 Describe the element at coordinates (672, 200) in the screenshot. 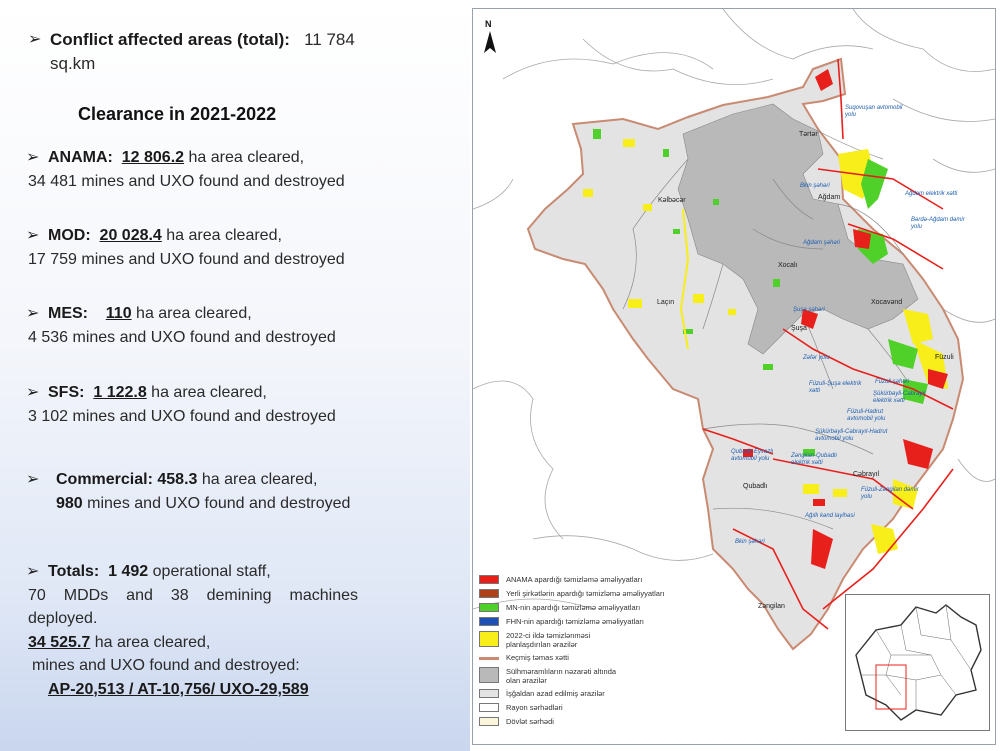

I see `district-label: Kəlbəcər` at that location.